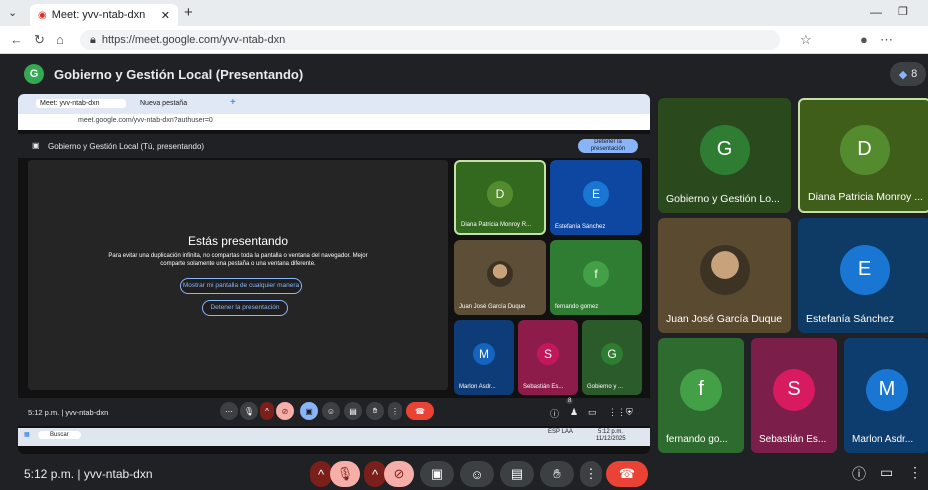 This screenshot has height=490, width=928. Describe the element at coordinates (806, 40) in the screenshot. I see `favorite-icon: ☆` at that location.